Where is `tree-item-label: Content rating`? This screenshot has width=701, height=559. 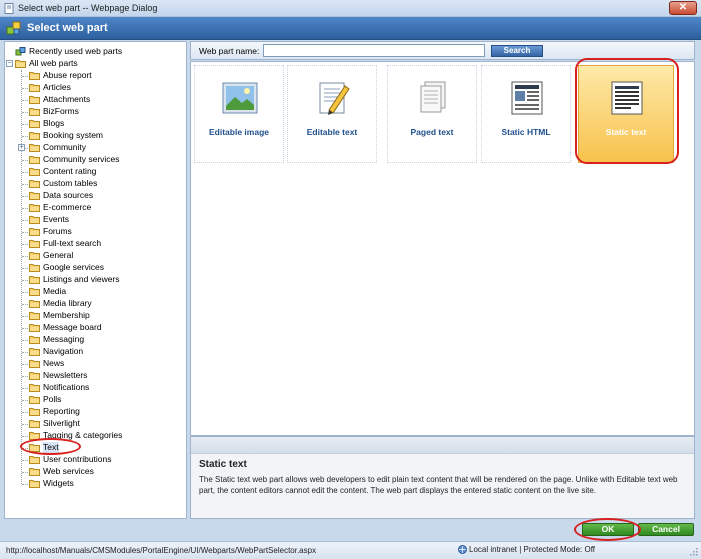 tree-item-label: Content rating is located at coordinates (70, 171).